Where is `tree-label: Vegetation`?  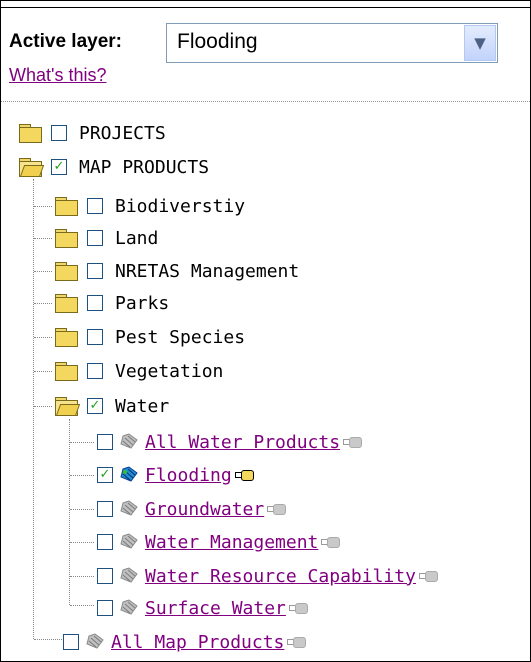
tree-label: Vegetation is located at coordinates (169, 371).